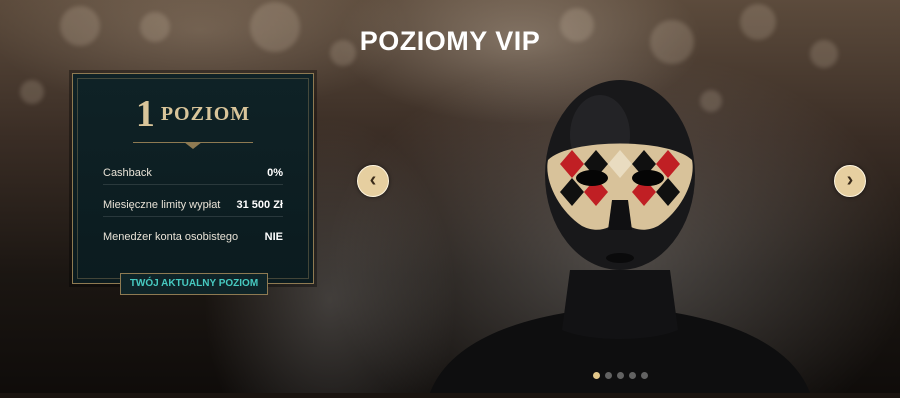  I want to click on ornament-triangle, so click(193, 145).